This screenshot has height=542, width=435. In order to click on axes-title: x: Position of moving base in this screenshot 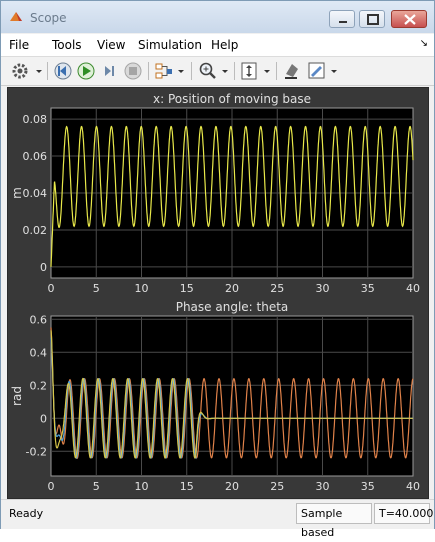, I will do `click(232, 99)`.